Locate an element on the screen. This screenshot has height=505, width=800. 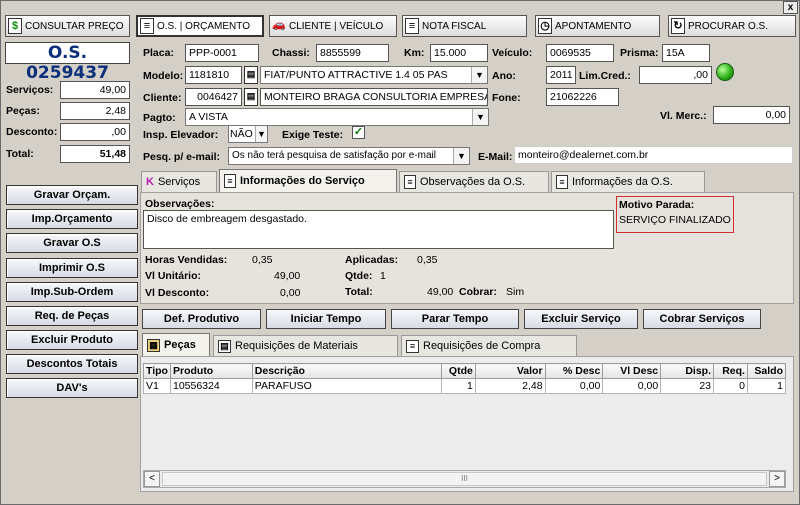
tab-info-os-label: Informações da O.S. is located at coordinates (622, 182).